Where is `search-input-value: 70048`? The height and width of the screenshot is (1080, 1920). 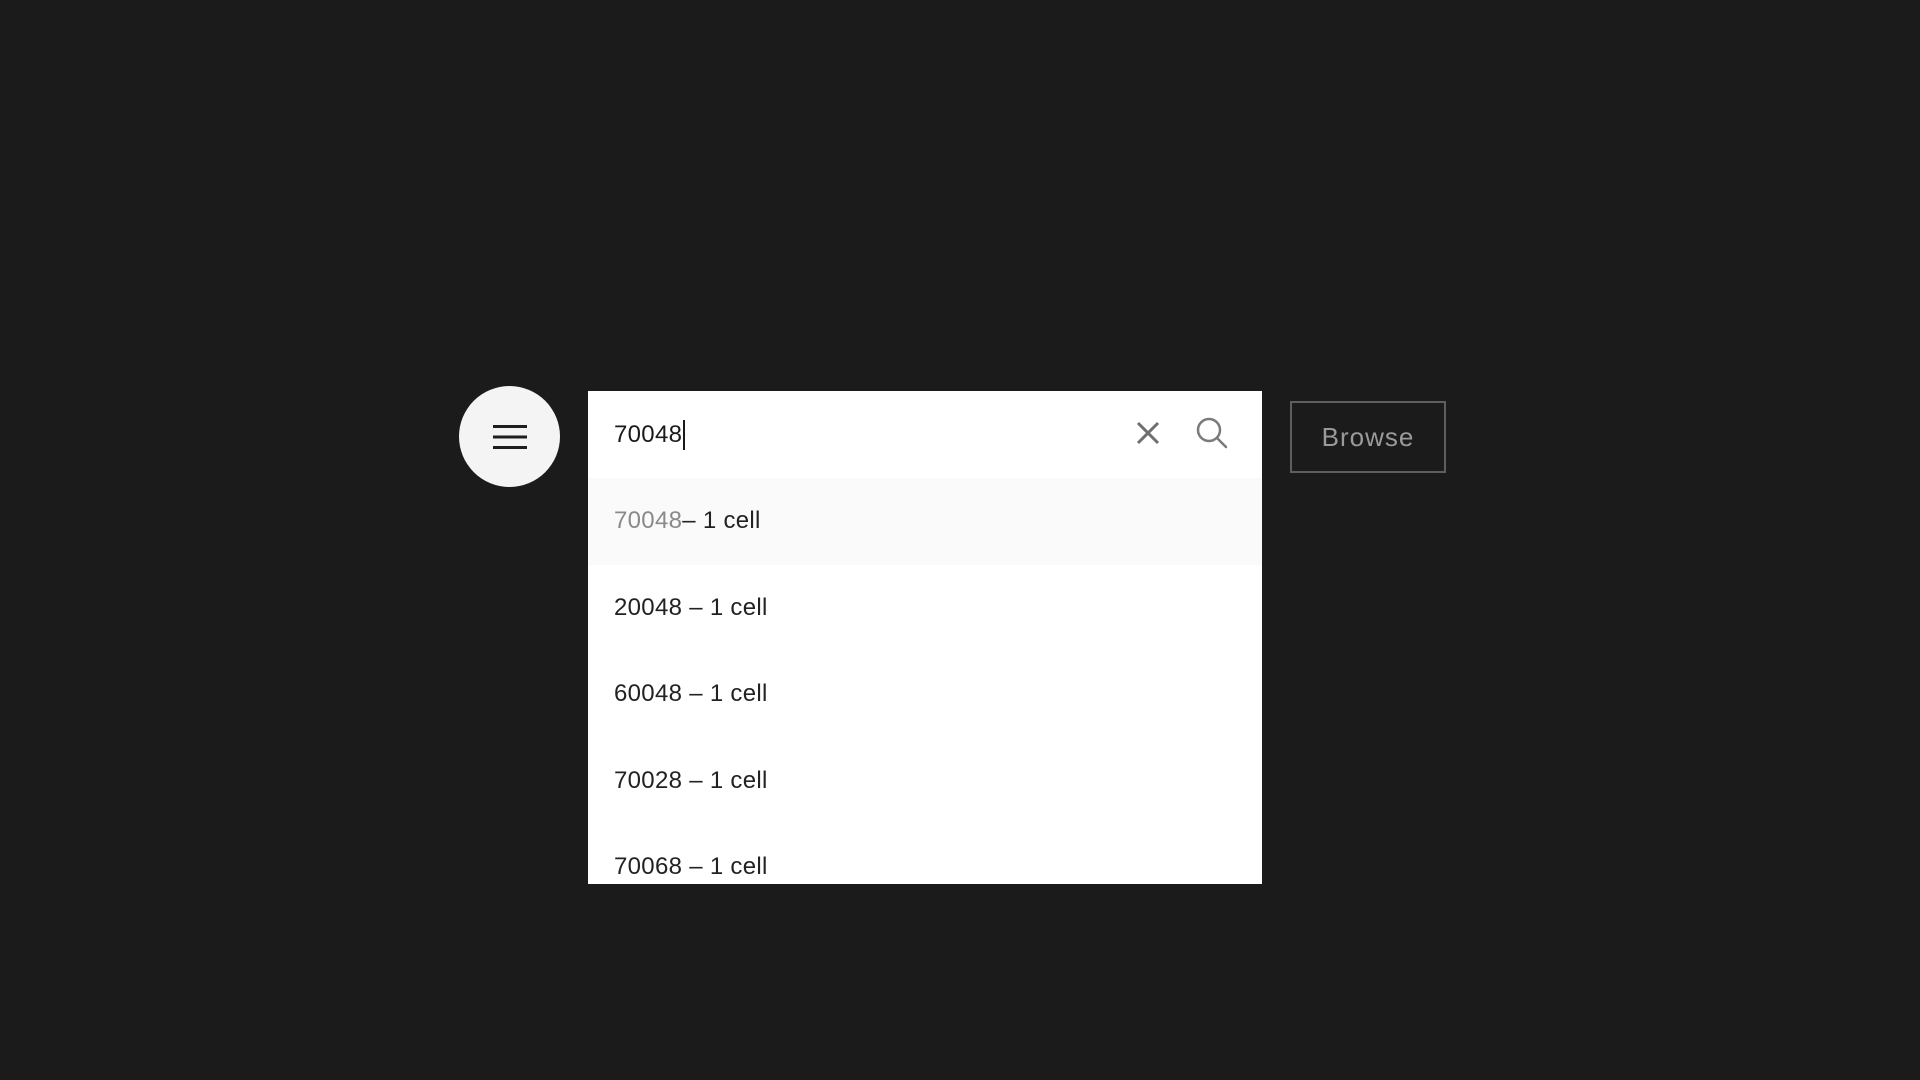
search-input-value: 70048 is located at coordinates (648, 434).